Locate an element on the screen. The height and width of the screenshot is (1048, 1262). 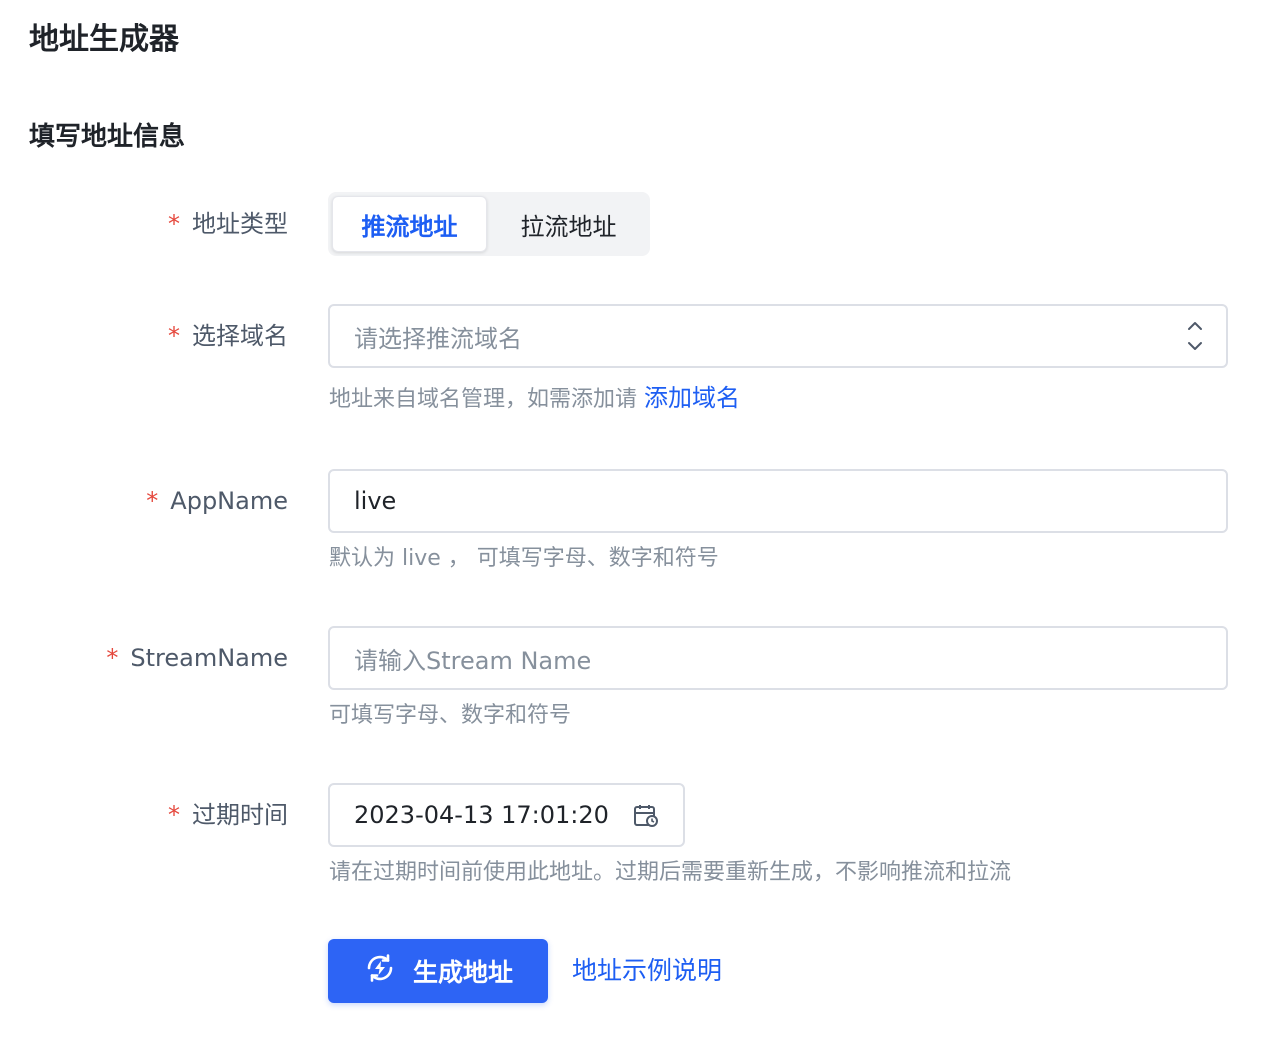
expire-time-label-text: 过期时间 is located at coordinates (240, 815).